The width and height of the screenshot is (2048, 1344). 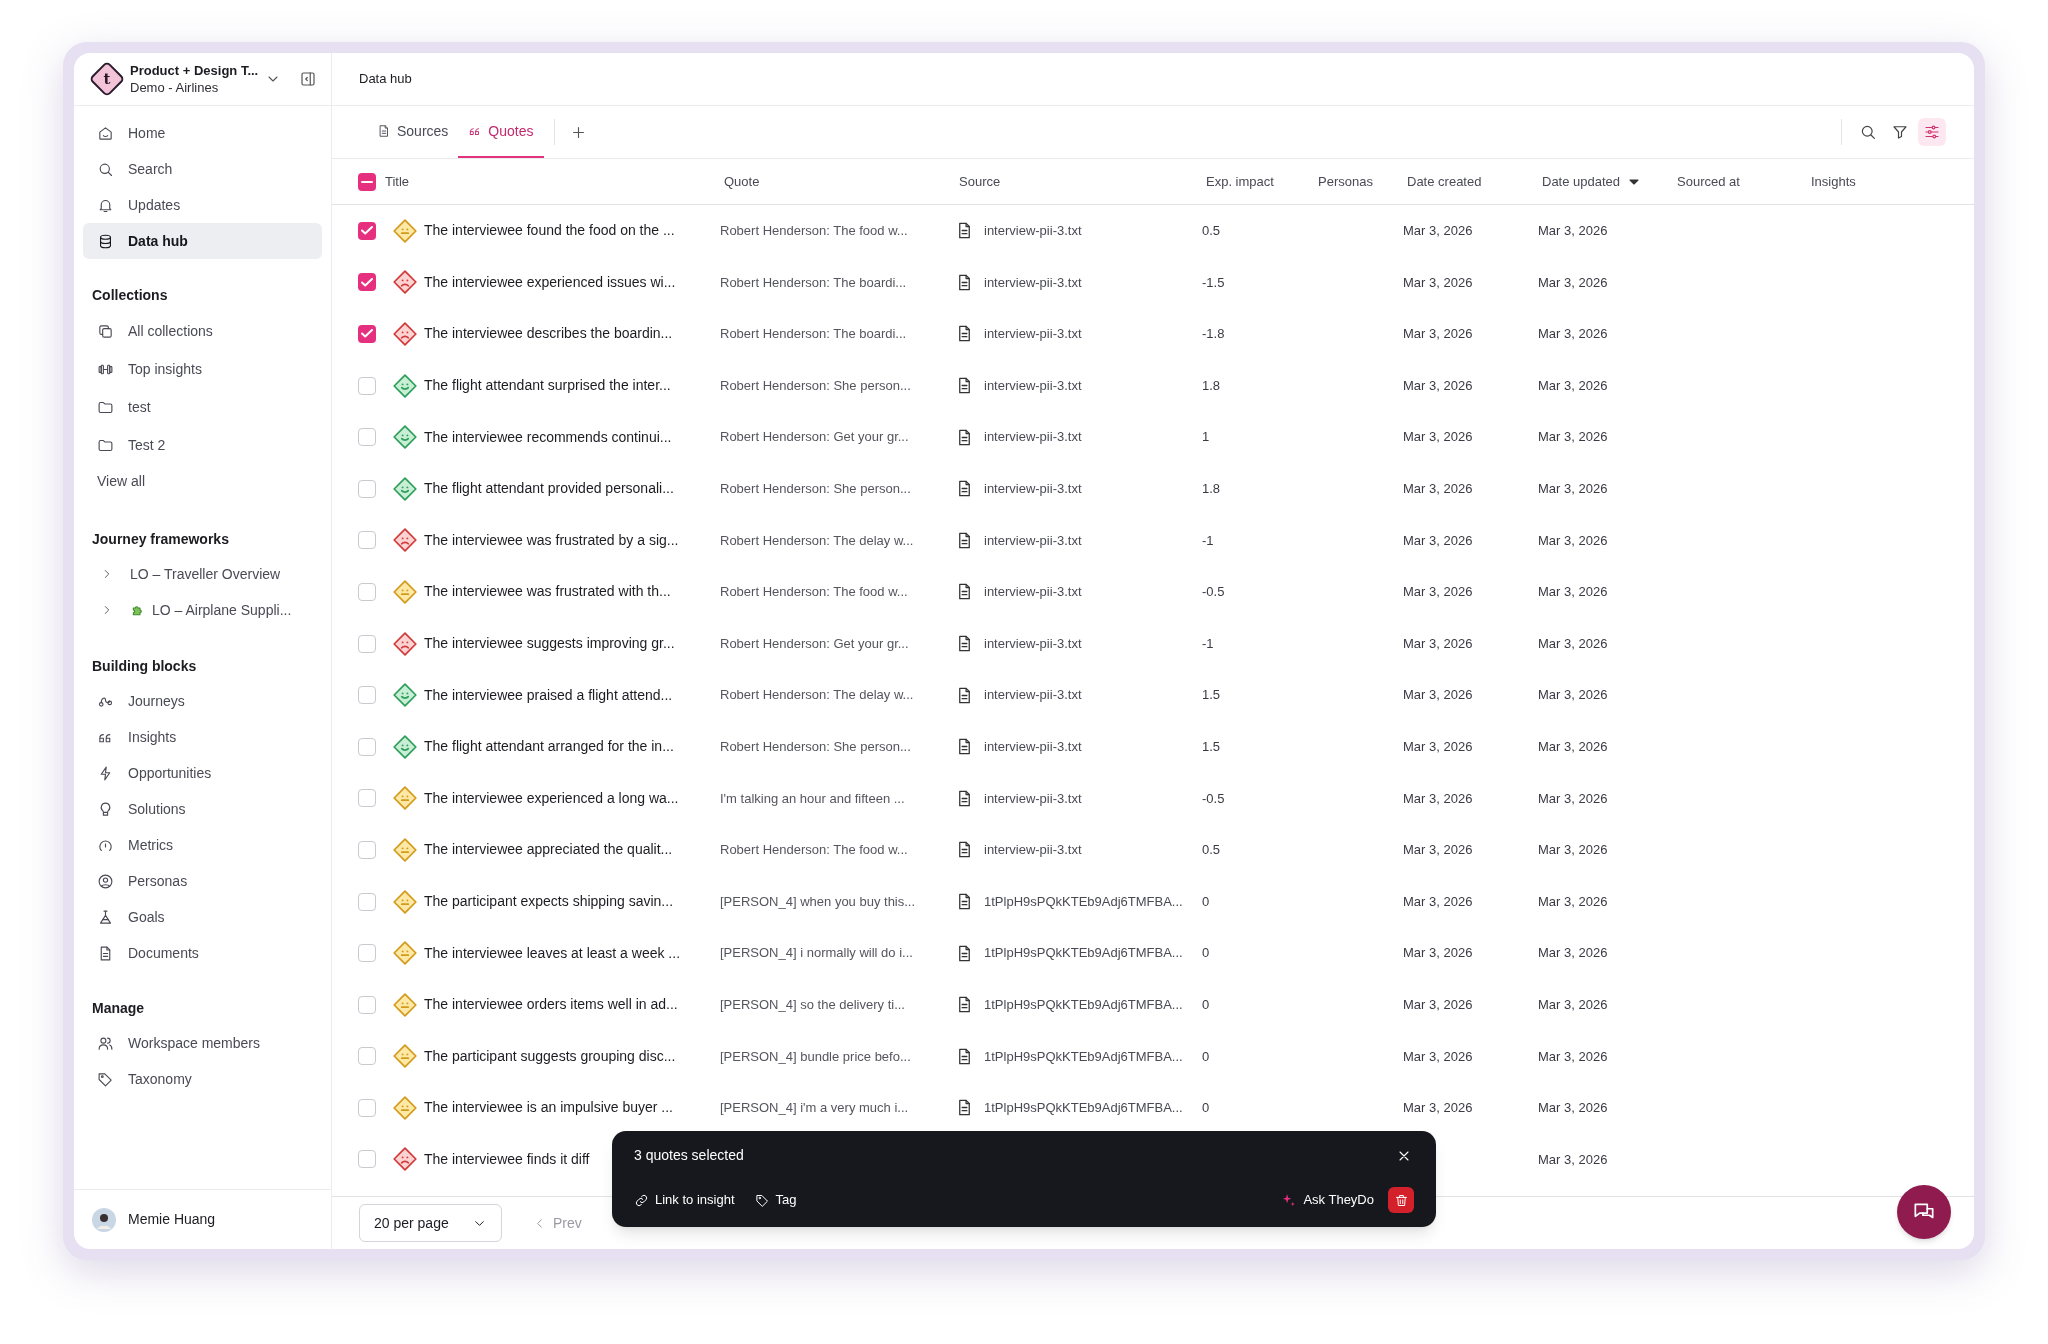 What do you see at coordinates (1932, 132) in the screenshot?
I see `view-options-button` at bounding box center [1932, 132].